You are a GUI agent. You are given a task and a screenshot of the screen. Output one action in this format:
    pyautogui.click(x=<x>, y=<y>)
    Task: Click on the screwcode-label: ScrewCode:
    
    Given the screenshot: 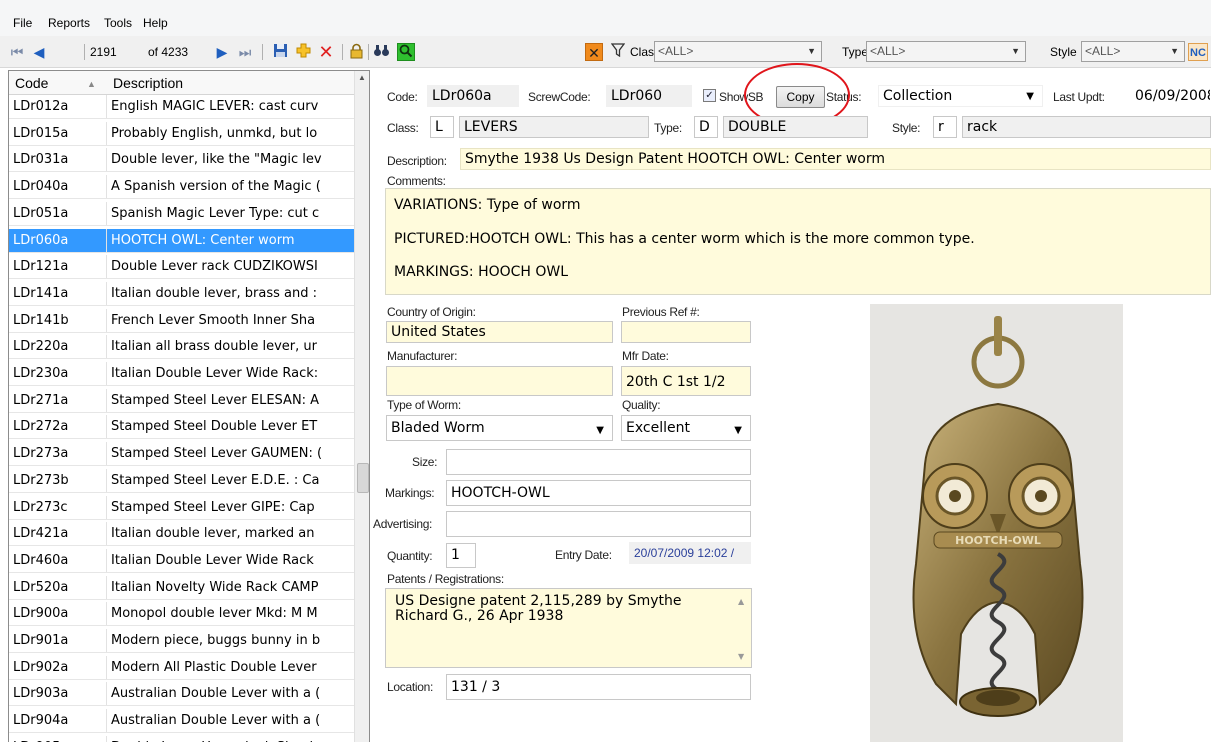 What is the action you would take?
    pyautogui.click(x=559, y=97)
    